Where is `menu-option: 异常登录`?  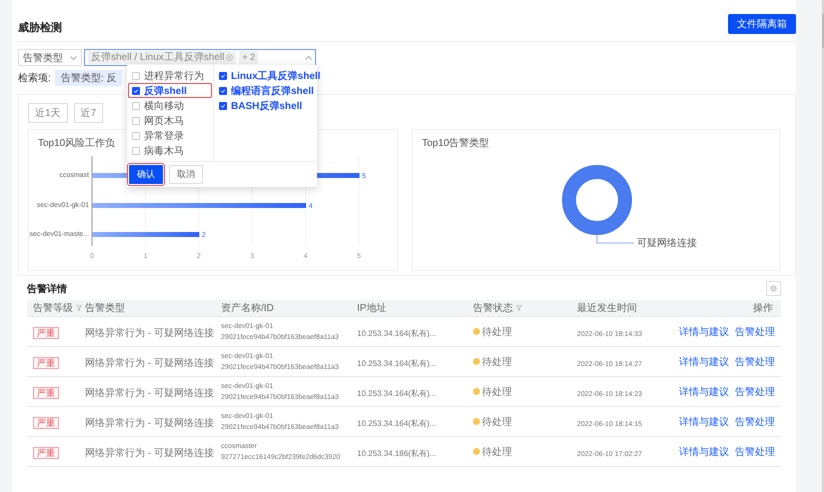
menu-option: 异常登录 is located at coordinates (170, 135).